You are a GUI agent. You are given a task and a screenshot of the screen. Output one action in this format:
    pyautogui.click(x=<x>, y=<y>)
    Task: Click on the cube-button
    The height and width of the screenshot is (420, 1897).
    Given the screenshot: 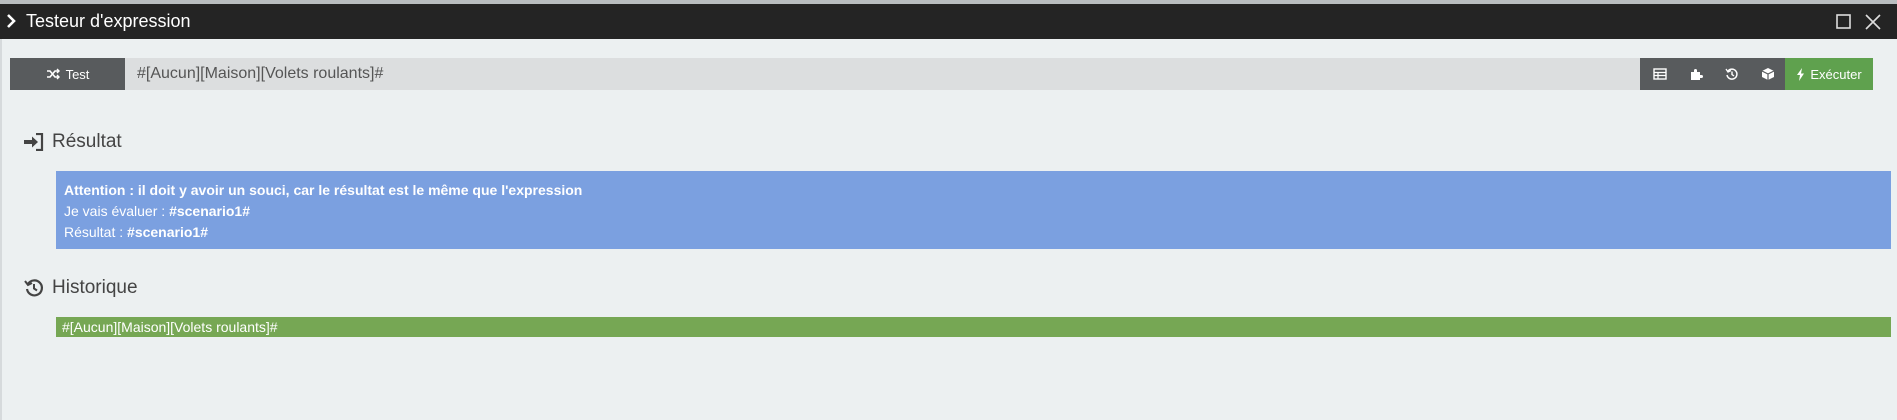 What is the action you would take?
    pyautogui.click(x=1768, y=74)
    